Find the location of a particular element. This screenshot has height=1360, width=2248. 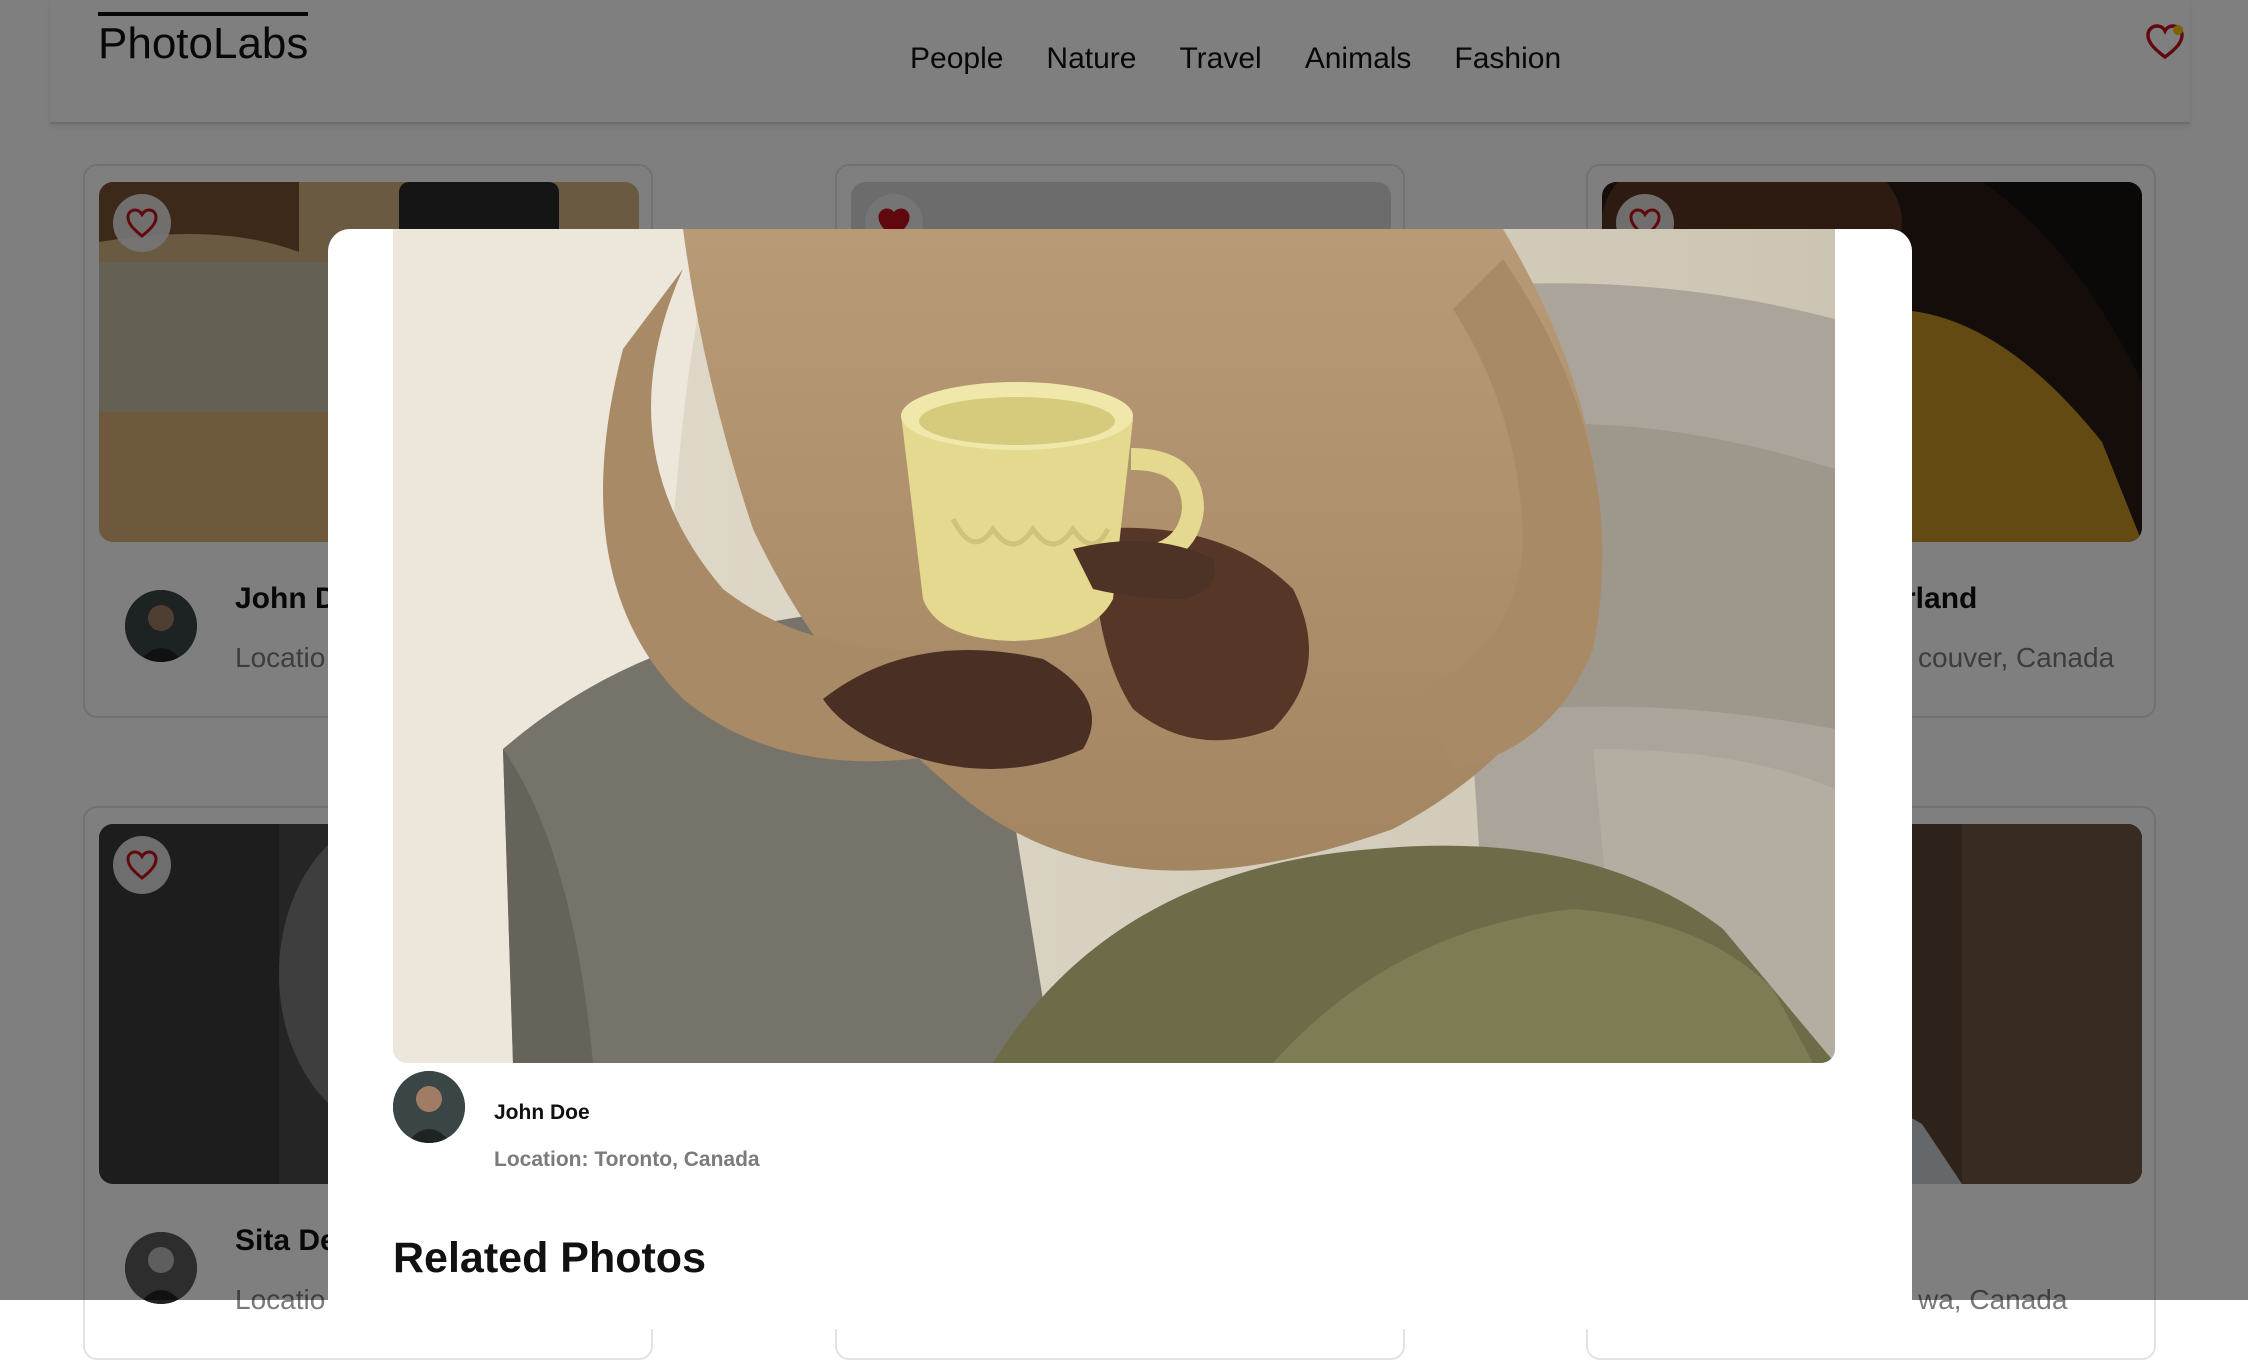

modal-photographer-location: Location: Toronto, Canada is located at coordinates (627, 1159).